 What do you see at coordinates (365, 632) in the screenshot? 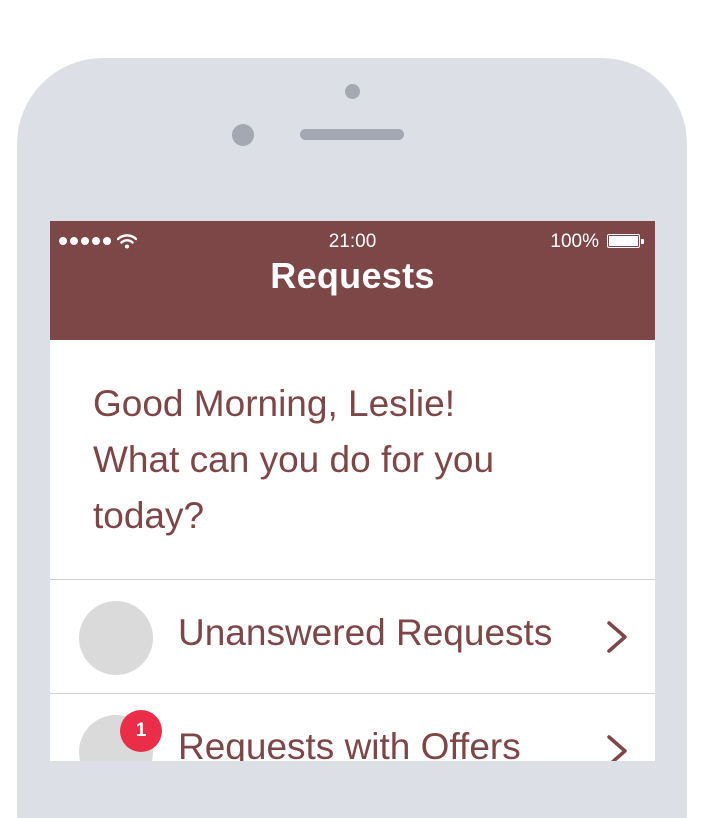
I see `list-item-label: Unanswered Requests` at bounding box center [365, 632].